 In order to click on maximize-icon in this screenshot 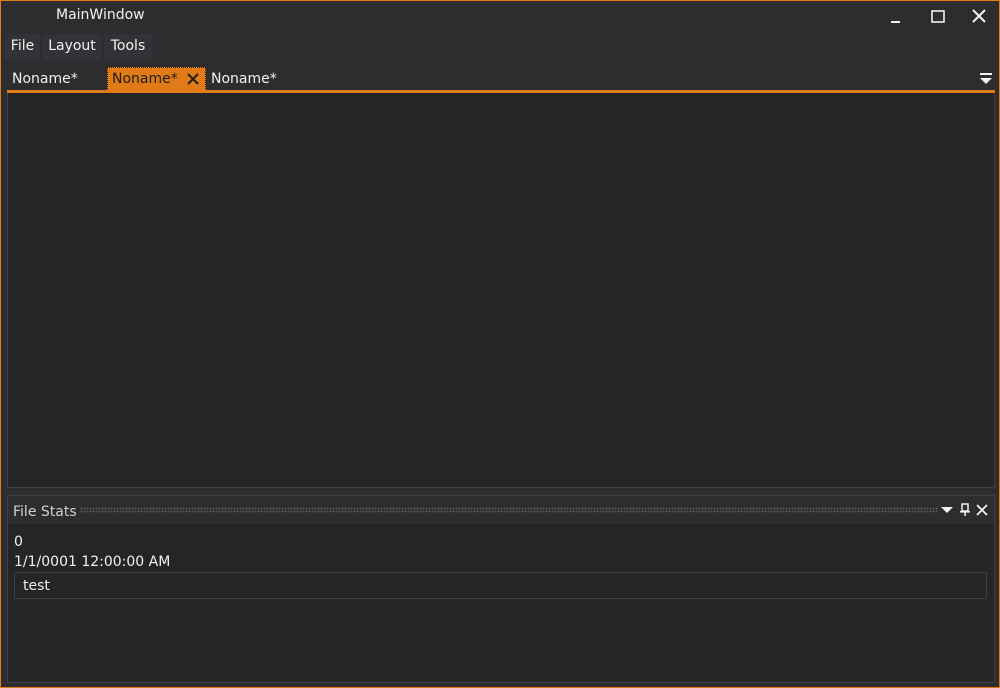, I will do `click(938, 16)`.